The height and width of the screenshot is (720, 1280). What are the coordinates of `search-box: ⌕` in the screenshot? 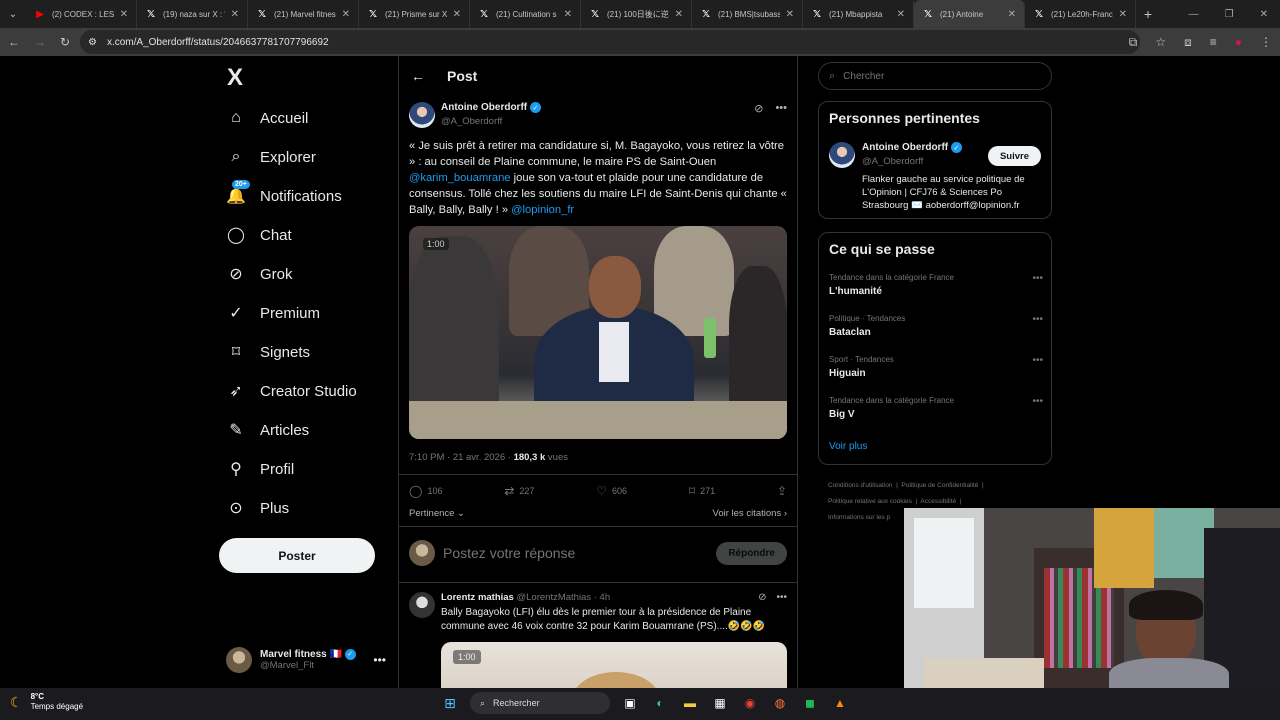 It's located at (935, 76).